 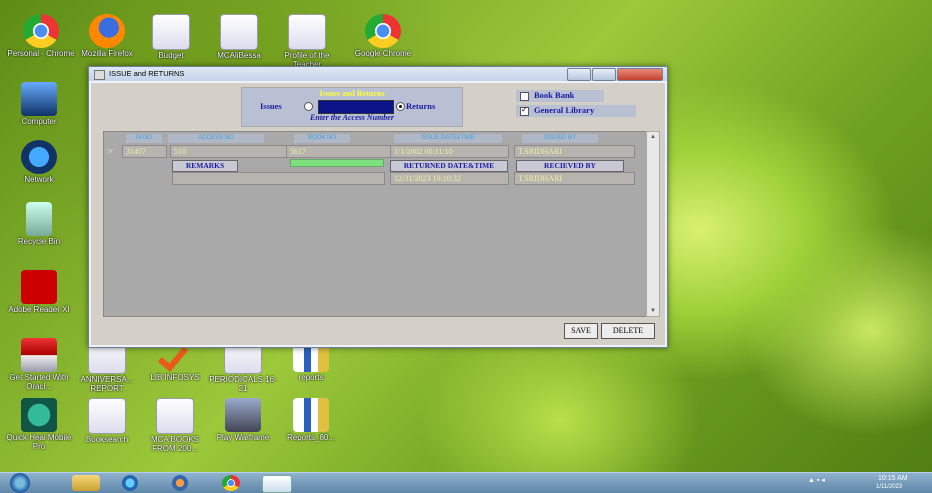 I want to click on access-number-input, so click(x=356, y=107).